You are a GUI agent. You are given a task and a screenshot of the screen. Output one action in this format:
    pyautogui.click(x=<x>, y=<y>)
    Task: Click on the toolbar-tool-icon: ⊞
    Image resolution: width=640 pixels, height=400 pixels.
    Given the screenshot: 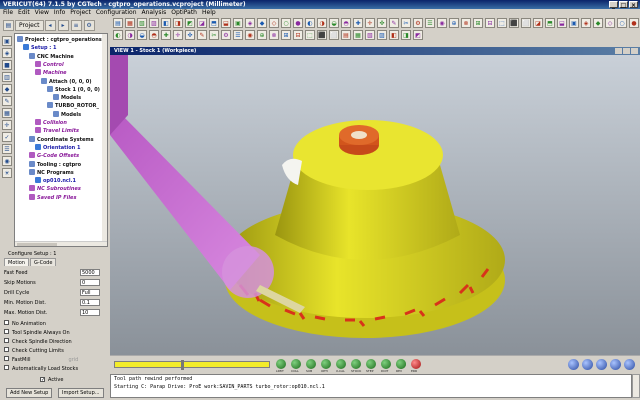 What is the action you would take?
    pyautogui.click(x=478, y=23)
    